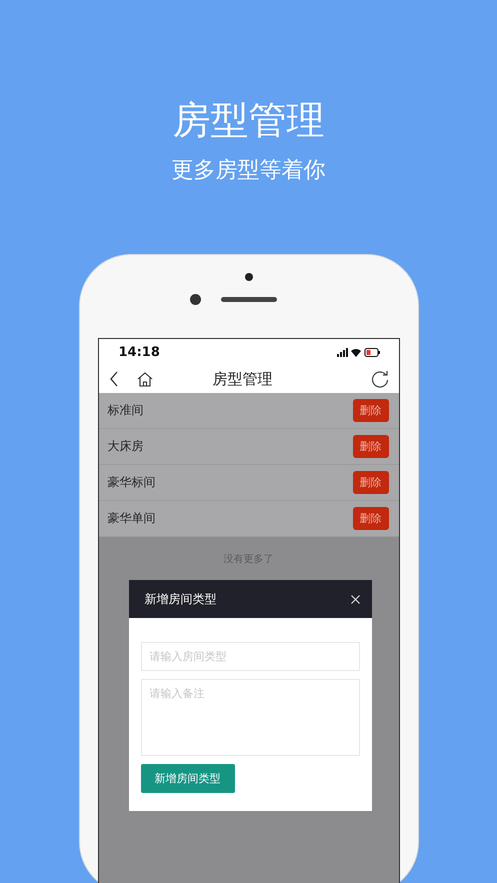 The height and width of the screenshot is (883, 497). I want to click on status-icons, so click(358, 352).